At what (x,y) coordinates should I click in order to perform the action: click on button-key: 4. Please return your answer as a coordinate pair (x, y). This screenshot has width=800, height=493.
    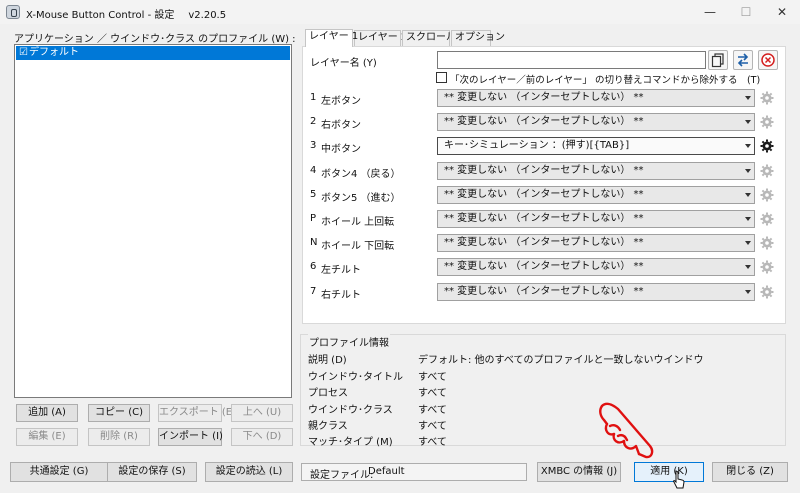
    Looking at the image, I should click on (313, 170).